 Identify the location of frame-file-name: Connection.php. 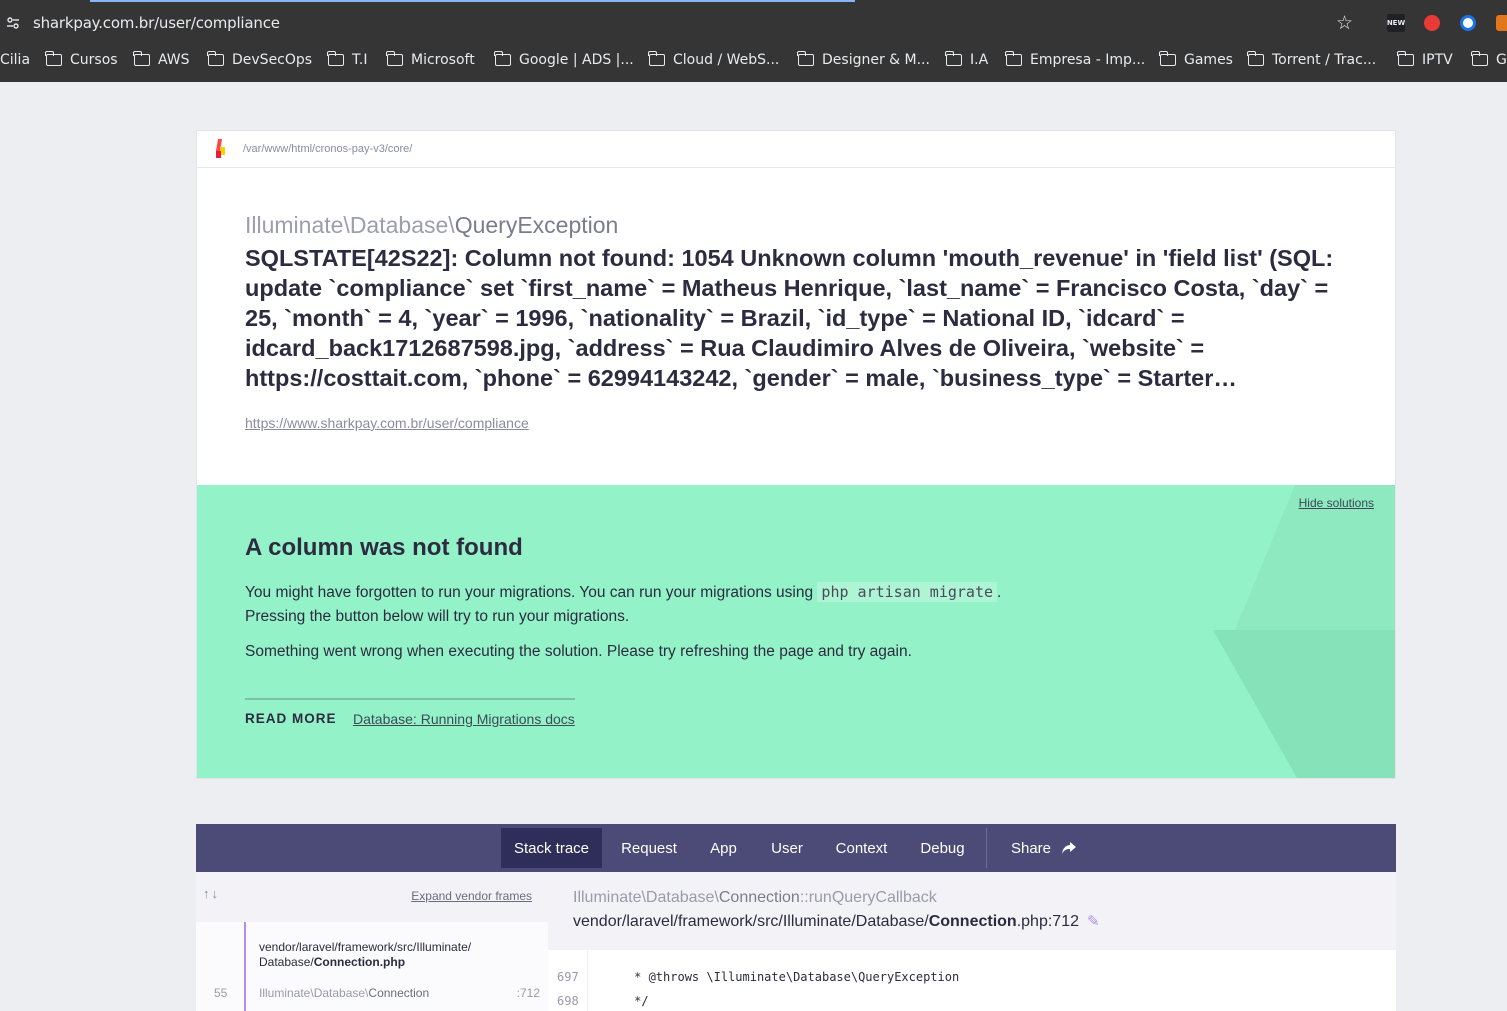
(359, 962).